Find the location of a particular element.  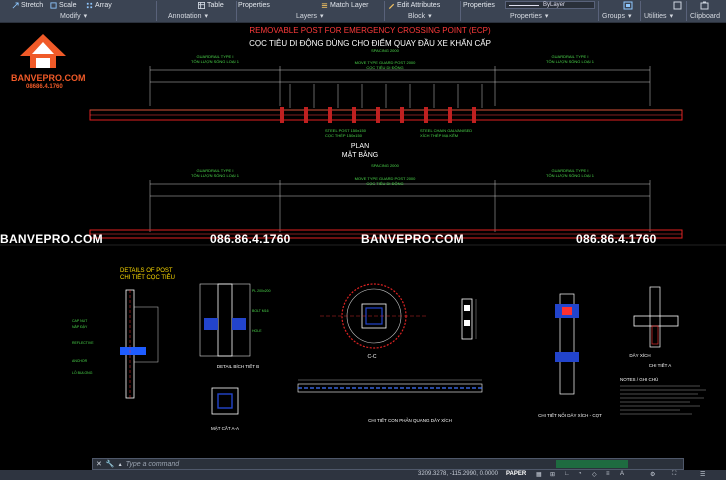

panel-layers: Layers ▾ is located at coordinates (310, 16).